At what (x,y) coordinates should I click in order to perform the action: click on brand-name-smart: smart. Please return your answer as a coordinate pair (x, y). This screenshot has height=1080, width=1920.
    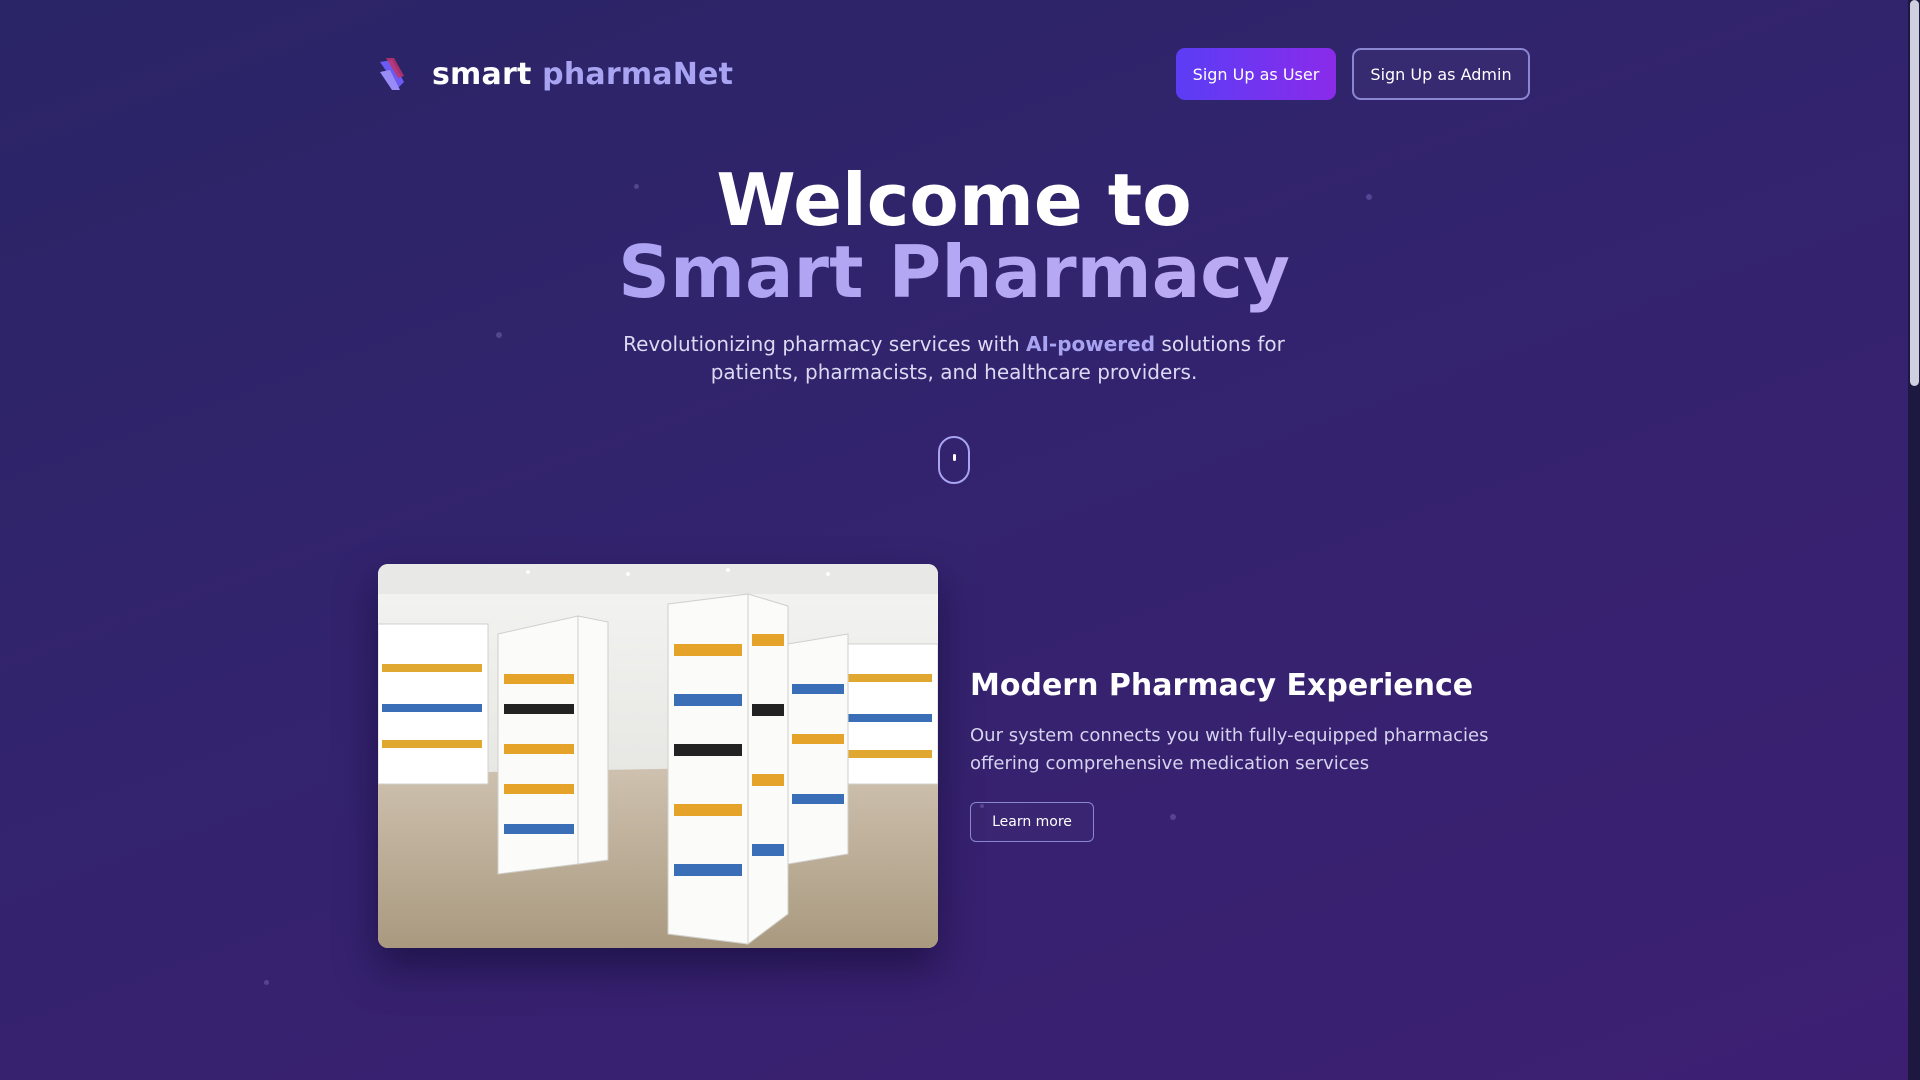
    Looking at the image, I should click on (482, 74).